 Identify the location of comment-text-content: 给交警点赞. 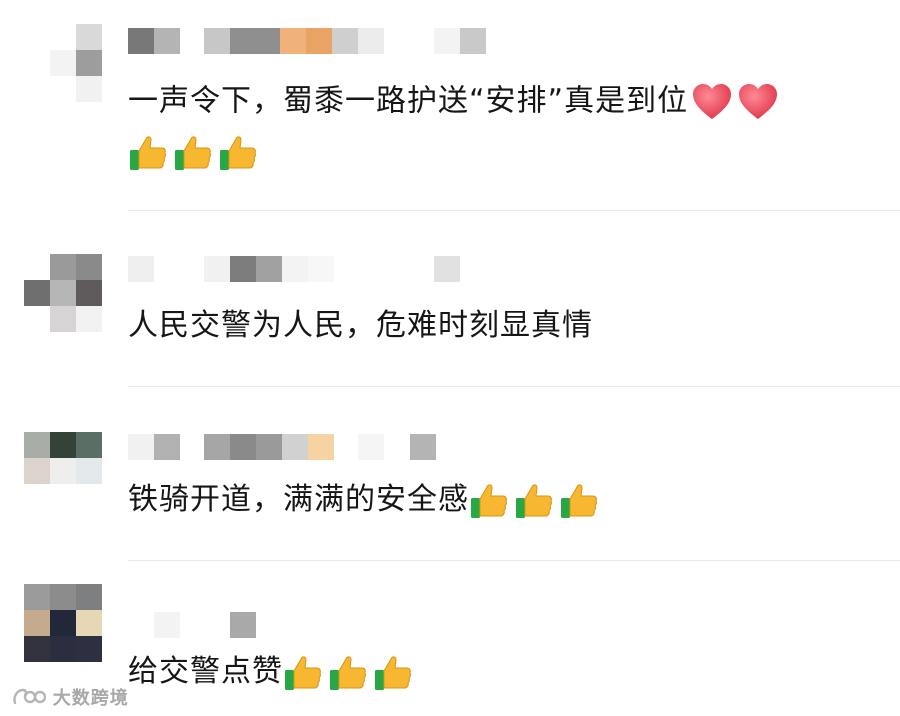
(205, 671).